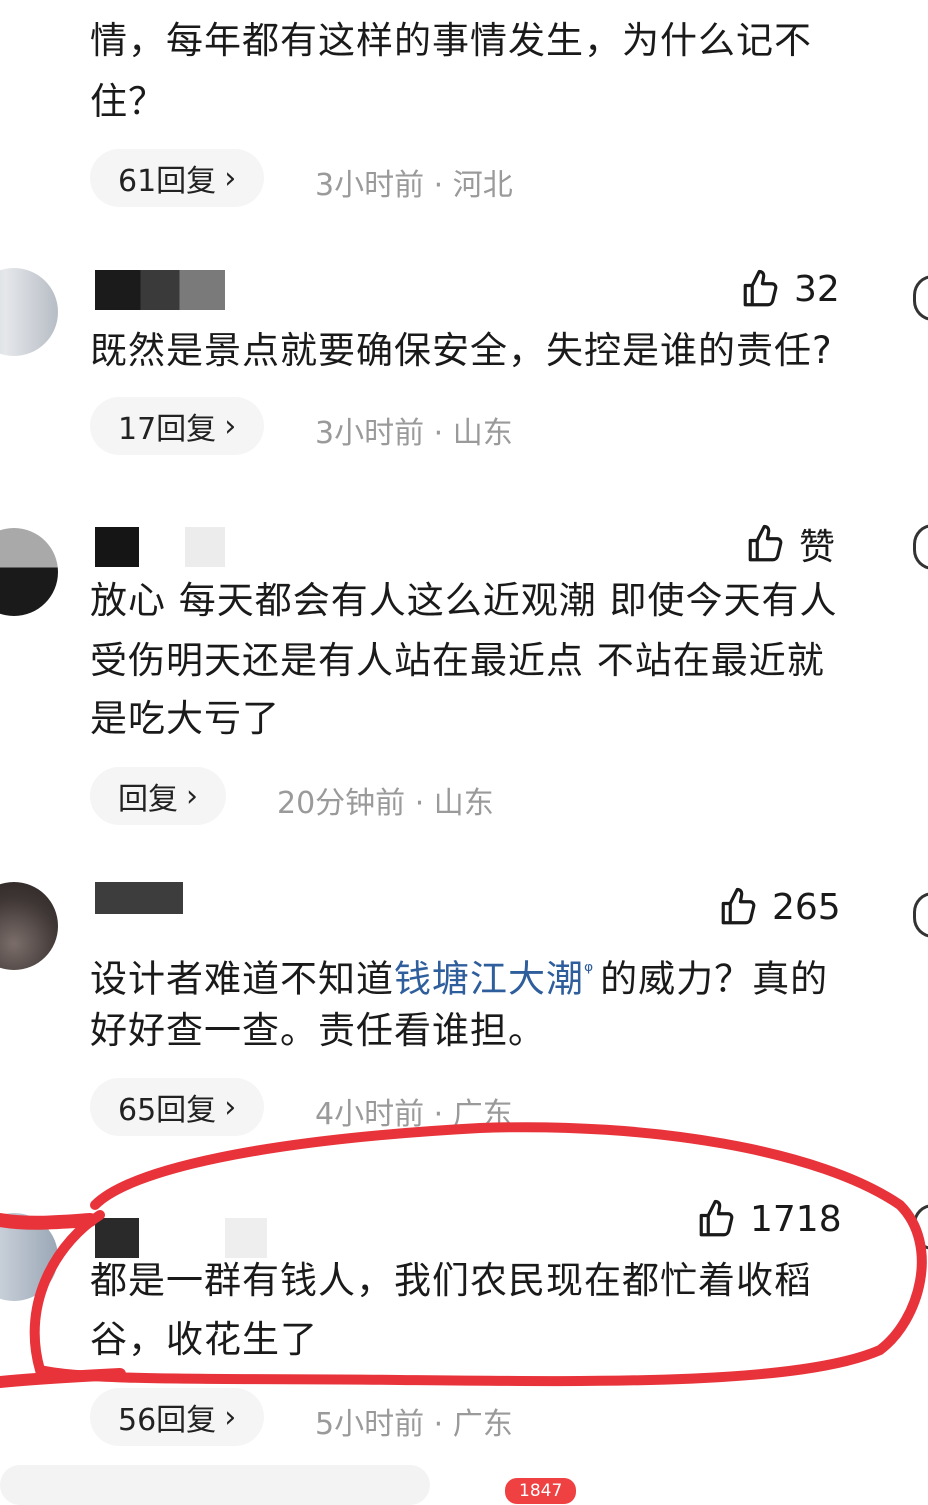 The height and width of the screenshot is (1505, 928). What do you see at coordinates (817, 547) in the screenshot?
I see `like-label: 赞` at bounding box center [817, 547].